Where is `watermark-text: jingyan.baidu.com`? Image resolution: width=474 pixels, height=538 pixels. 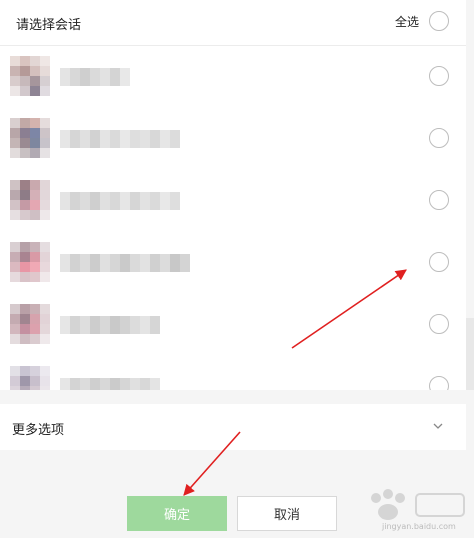
watermark-text: jingyan.baidu.com is located at coordinates (419, 526).